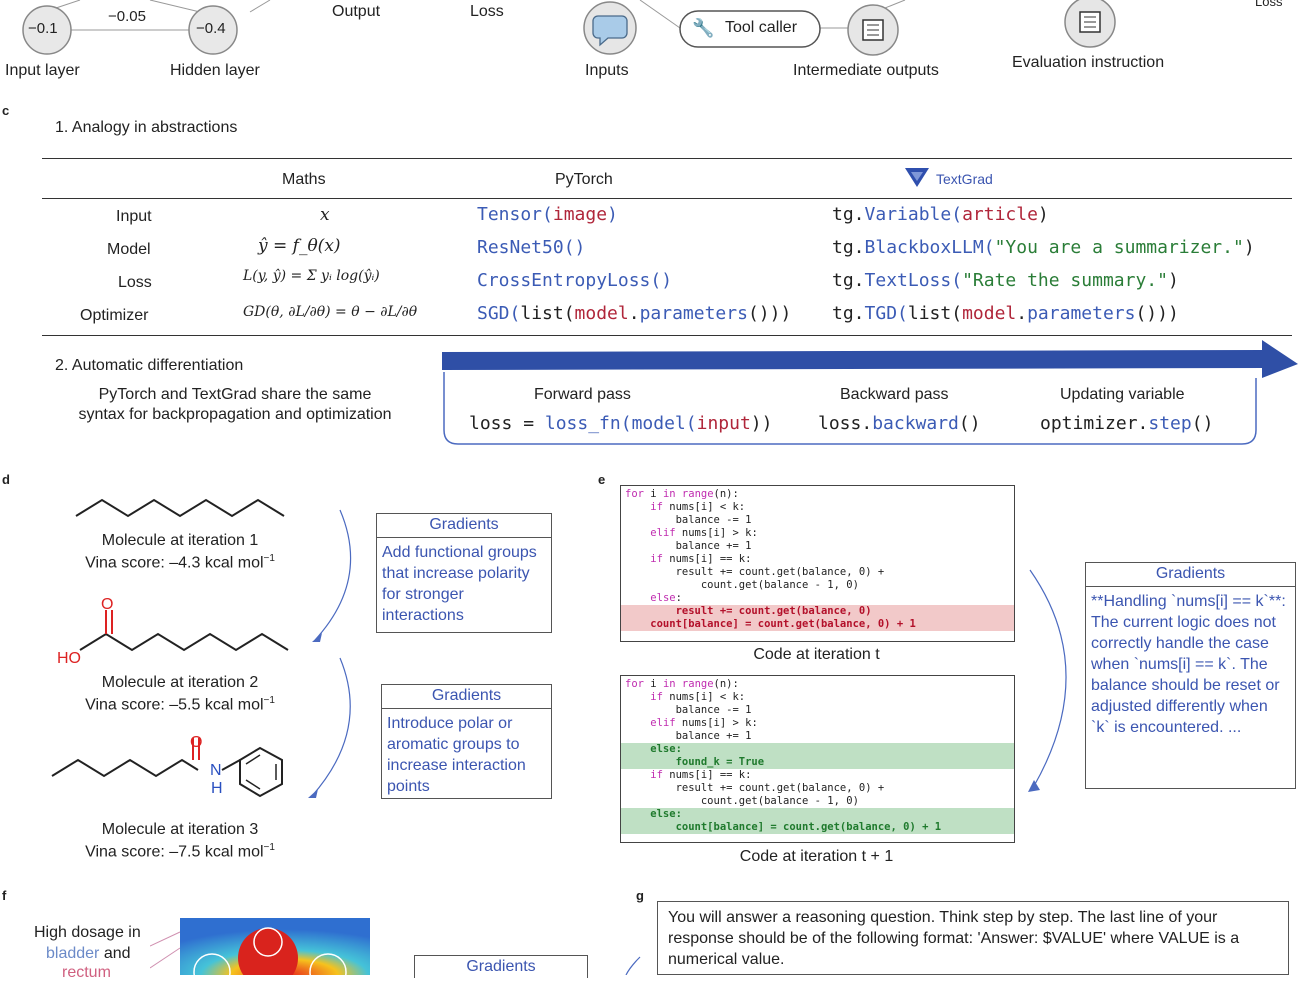  What do you see at coordinates (761, 423) in the screenshot?
I see `code-token: ))` at bounding box center [761, 423].